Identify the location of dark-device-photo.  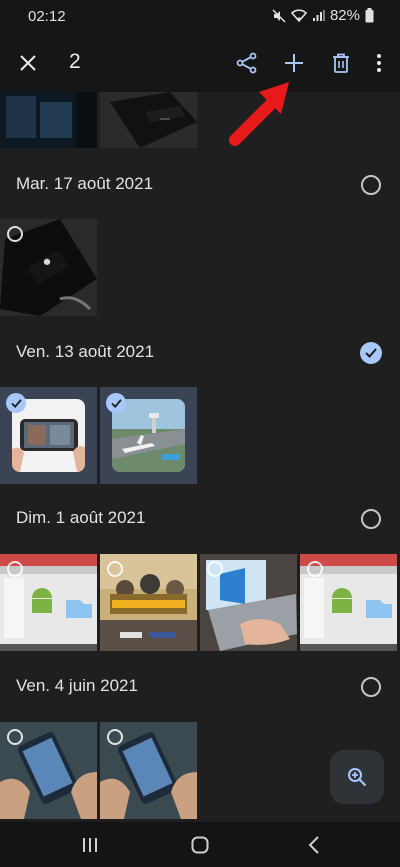
(48, 120).